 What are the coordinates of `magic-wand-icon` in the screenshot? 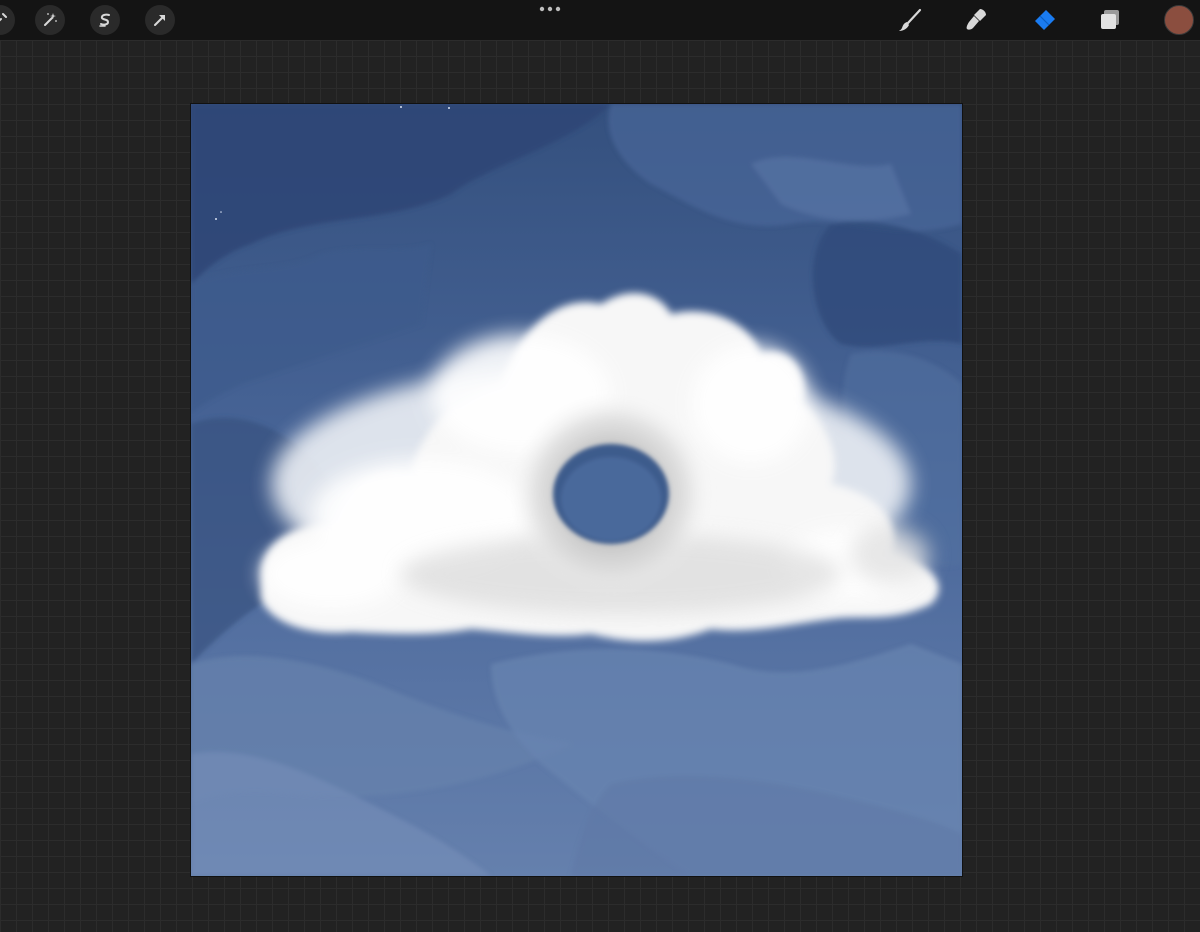 It's located at (50, 19).